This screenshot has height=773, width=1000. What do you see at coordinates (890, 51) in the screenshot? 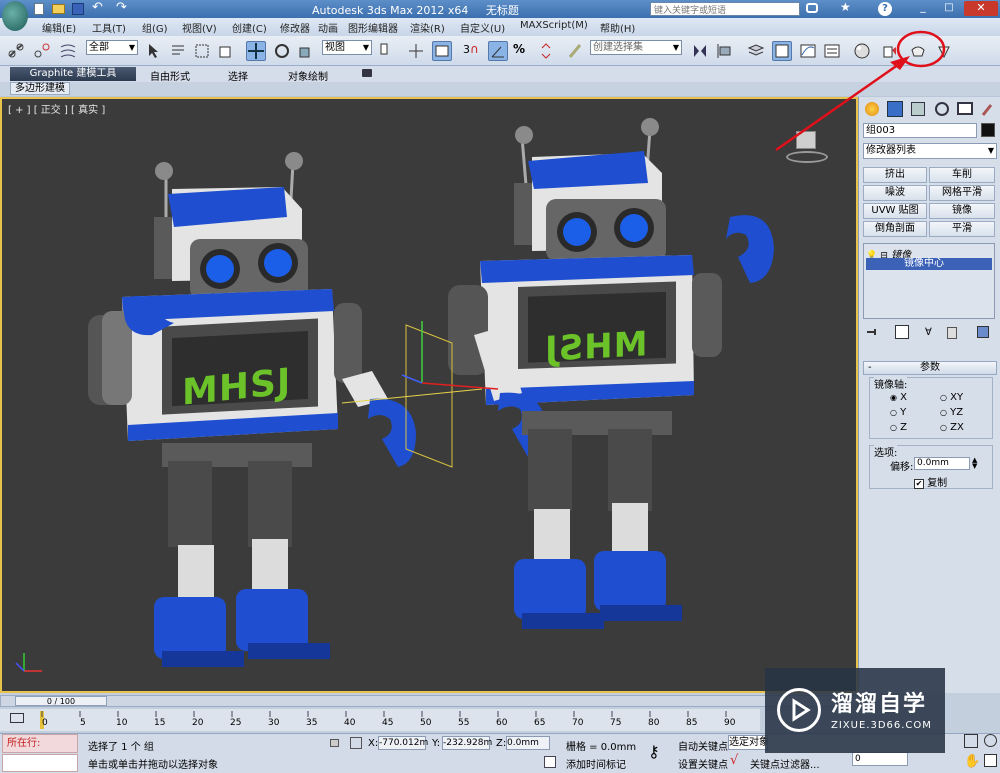
I see `render-setup-icon` at bounding box center [890, 51].